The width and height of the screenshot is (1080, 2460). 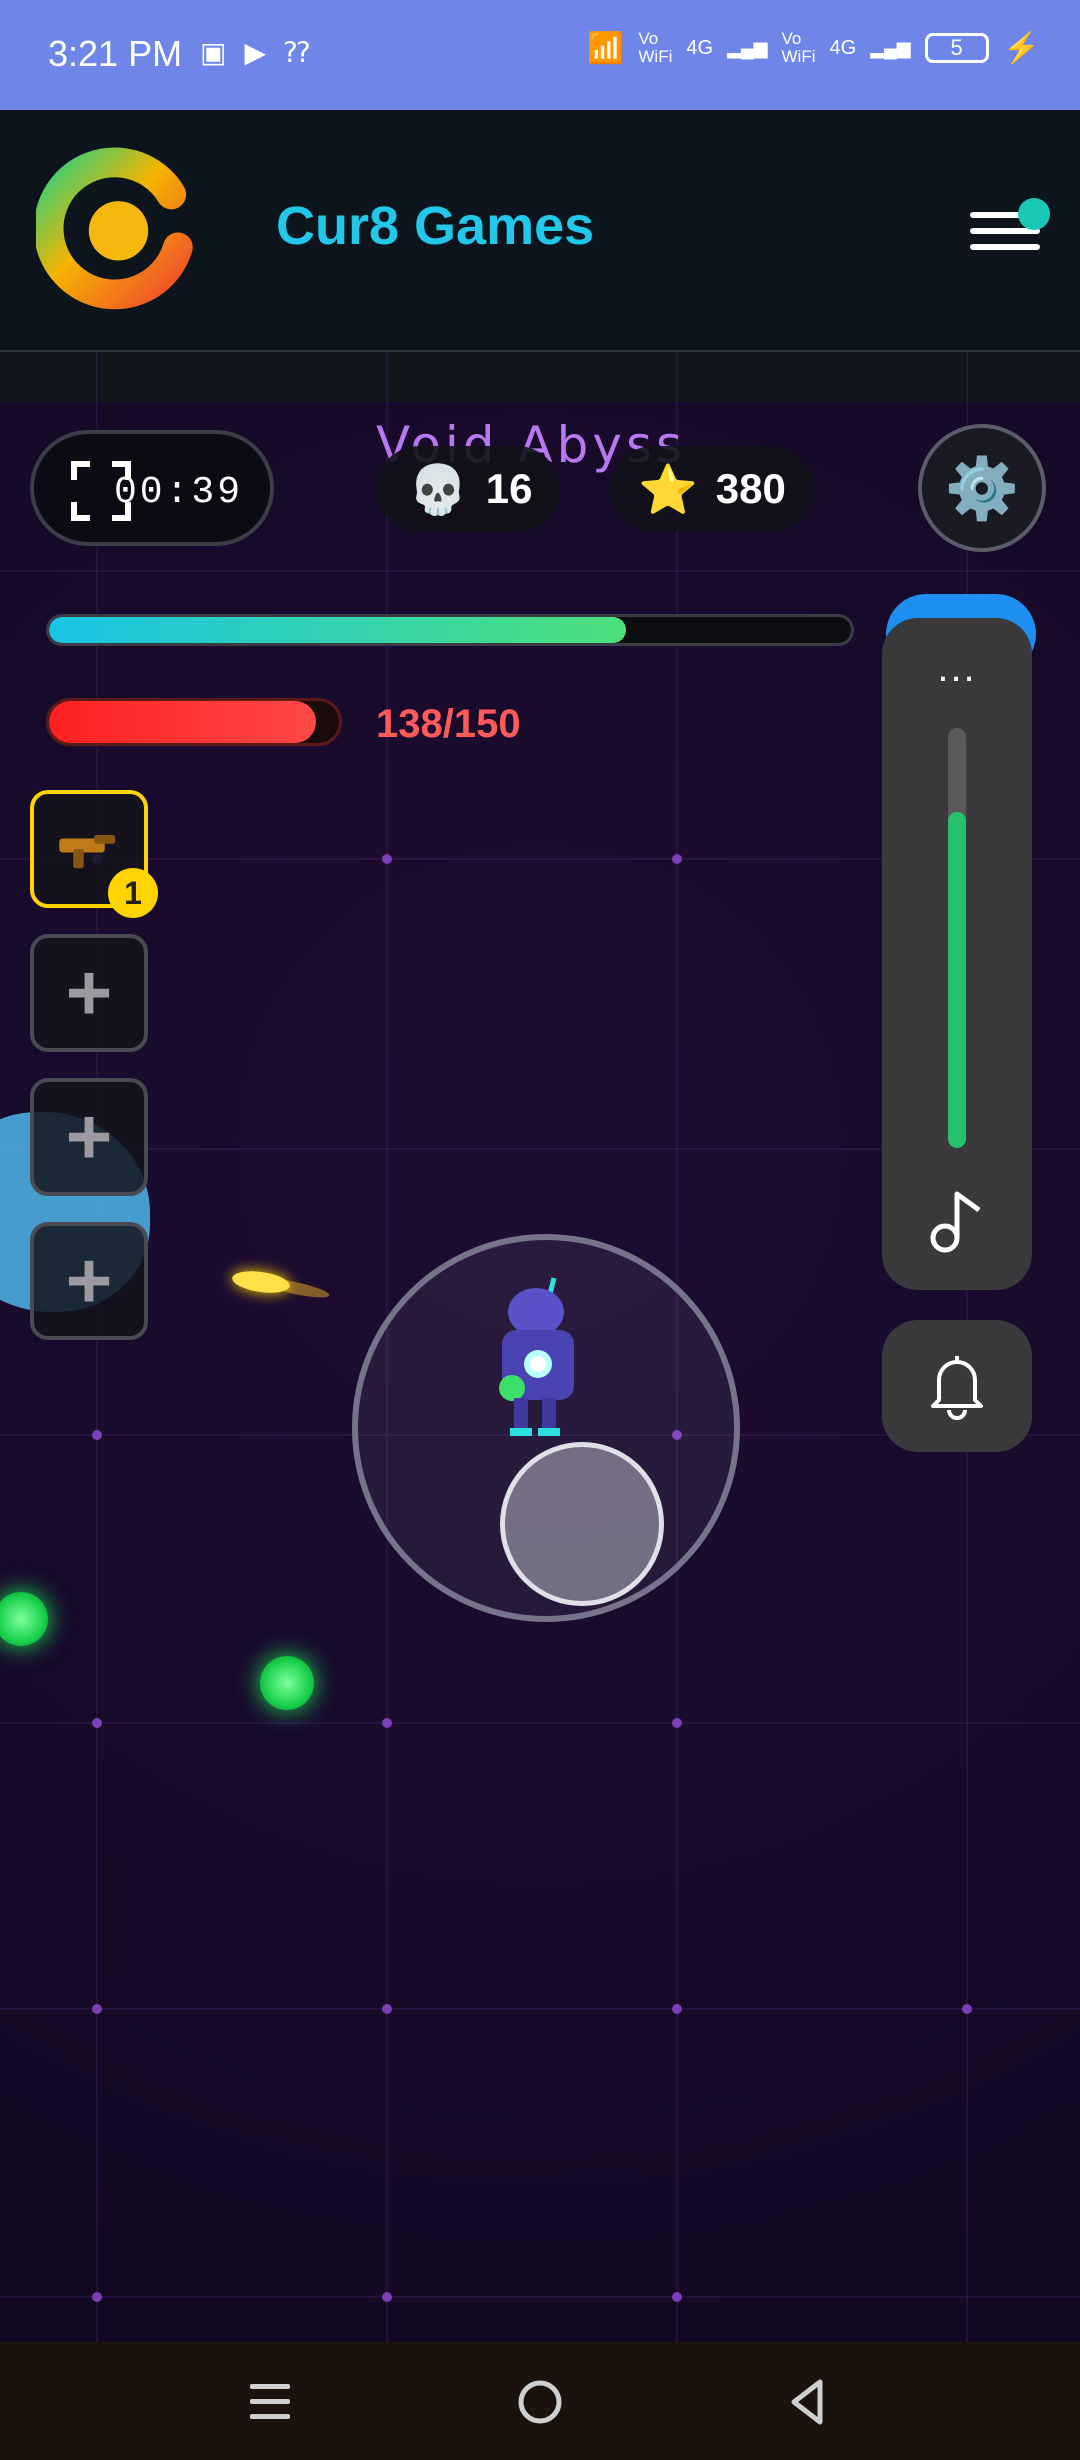 What do you see at coordinates (261, 1282) in the screenshot?
I see `bullet` at bounding box center [261, 1282].